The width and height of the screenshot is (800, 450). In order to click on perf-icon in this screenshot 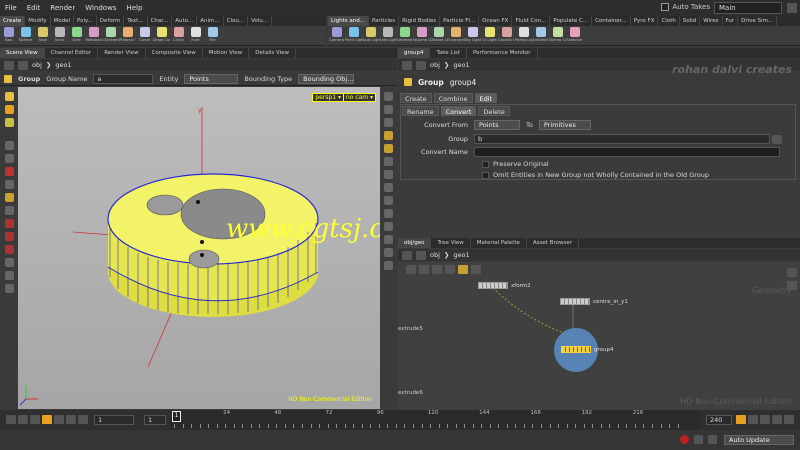, I will do `click(712, 439)`.